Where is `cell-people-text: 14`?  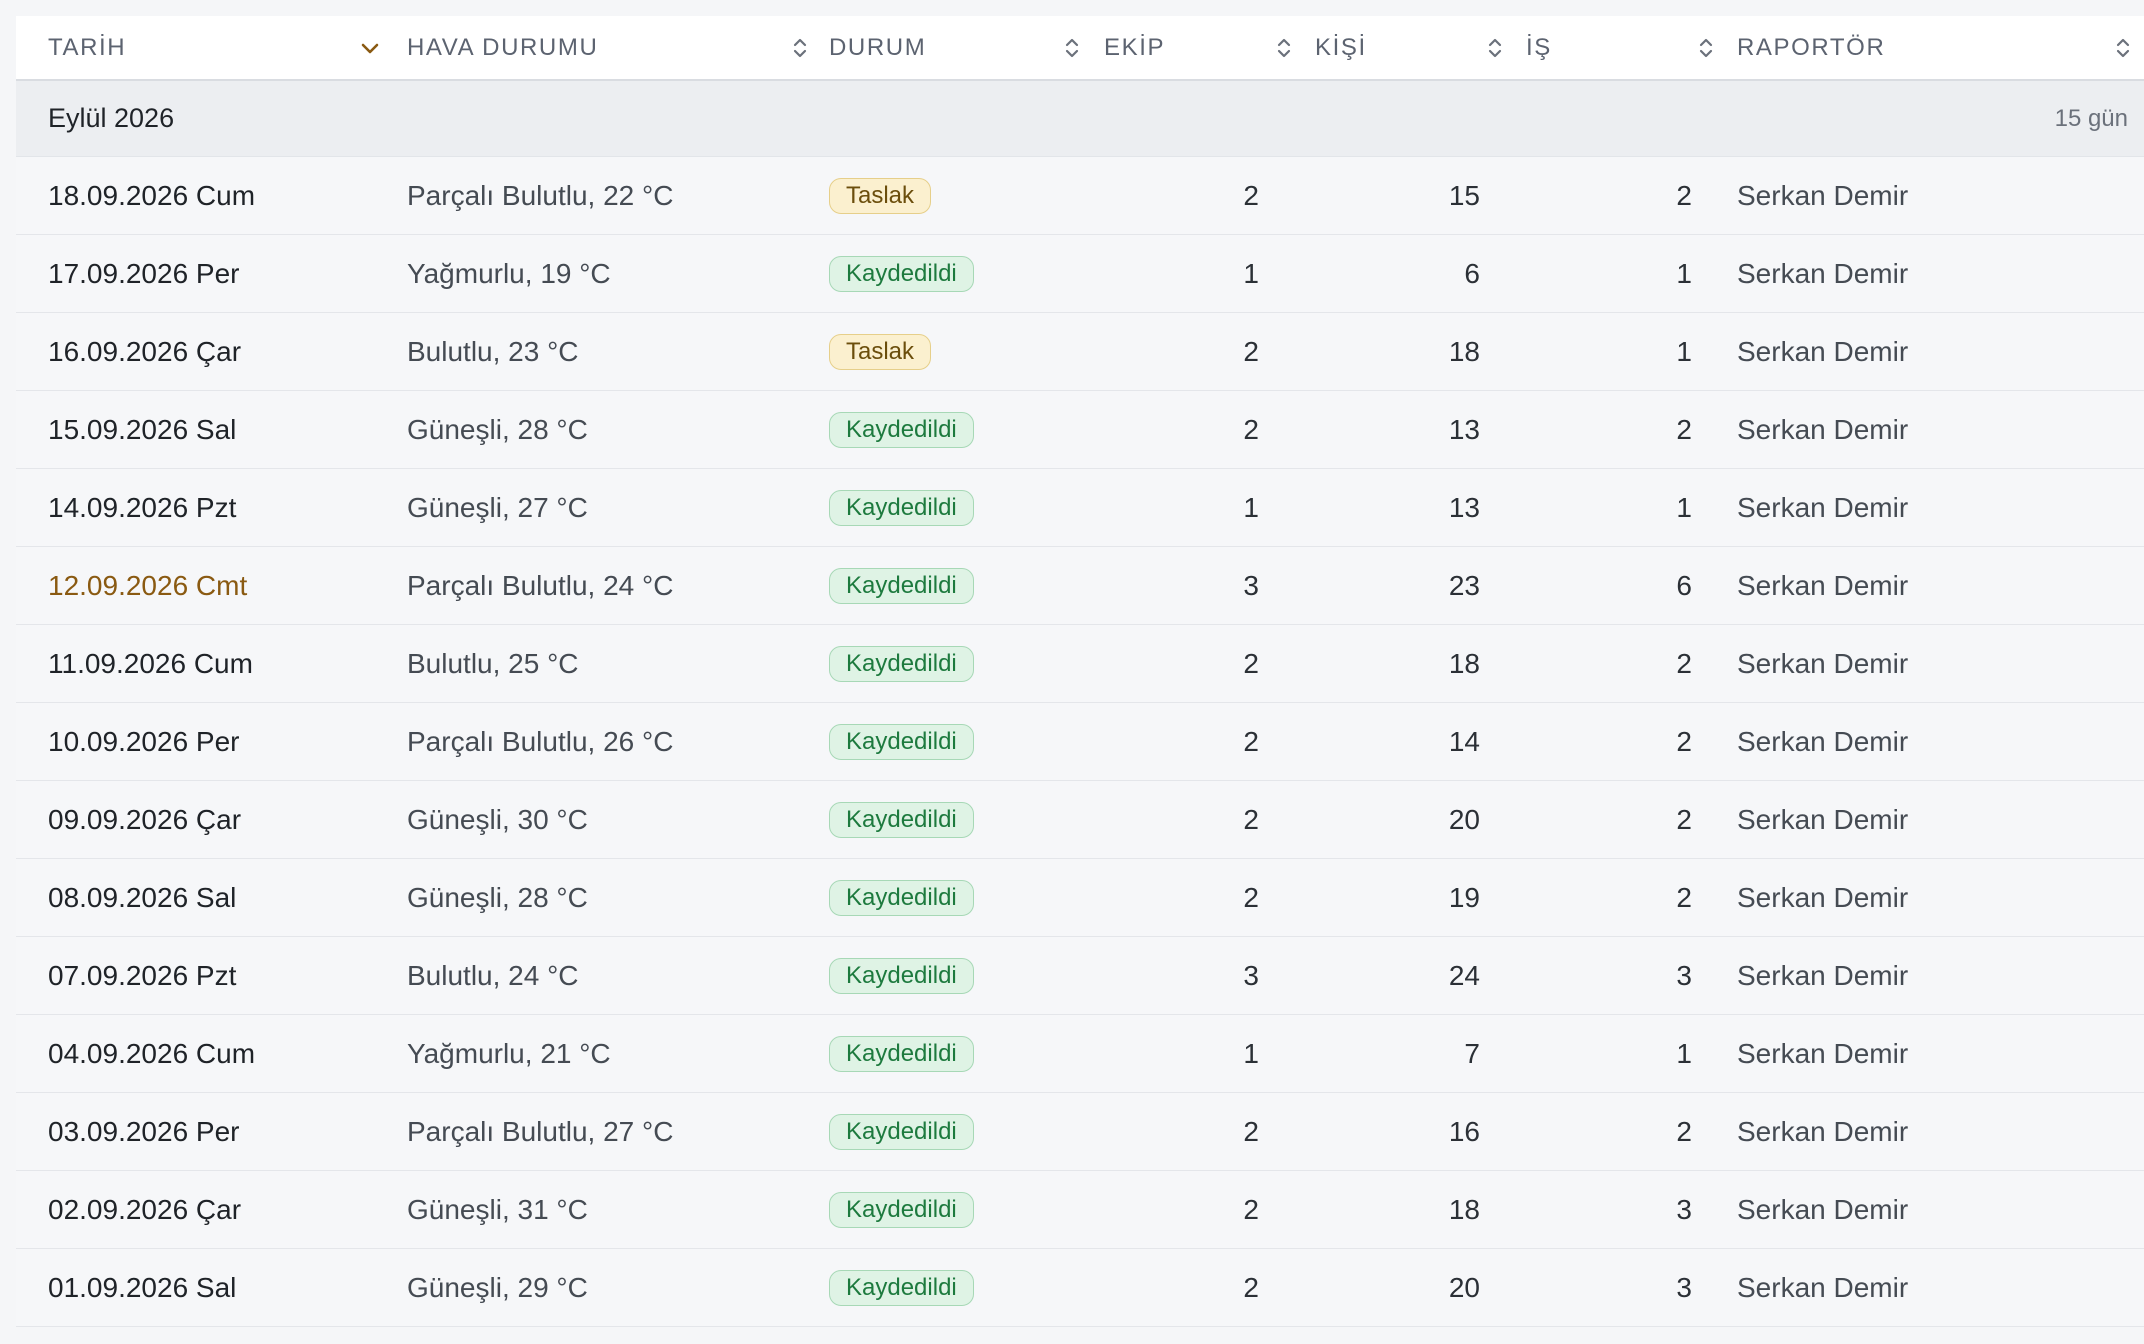
cell-people-text: 14 is located at coordinates (1464, 741).